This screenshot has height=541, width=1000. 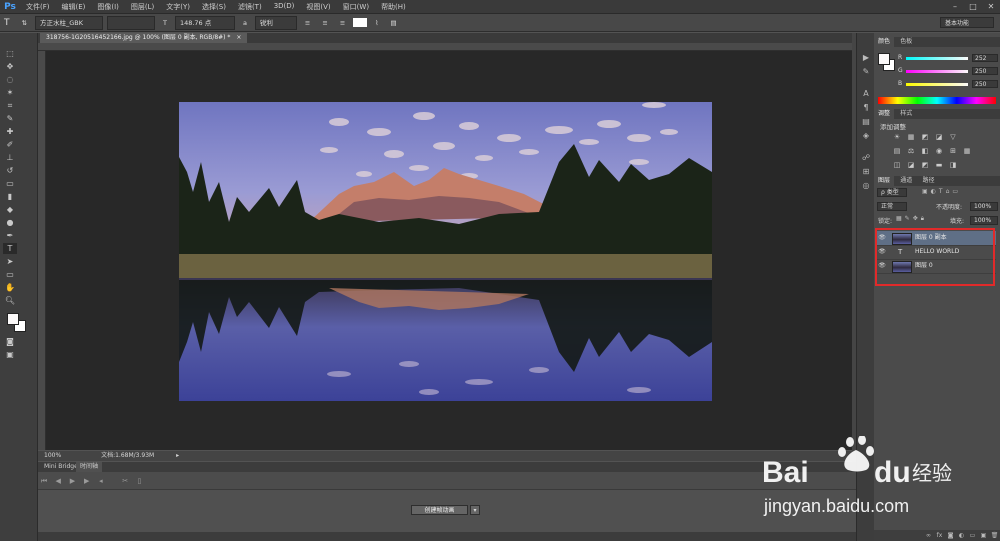 What do you see at coordinates (983, 535) in the screenshot?
I see `new-layer-icon: ▣` at bounding box center [983, 535].